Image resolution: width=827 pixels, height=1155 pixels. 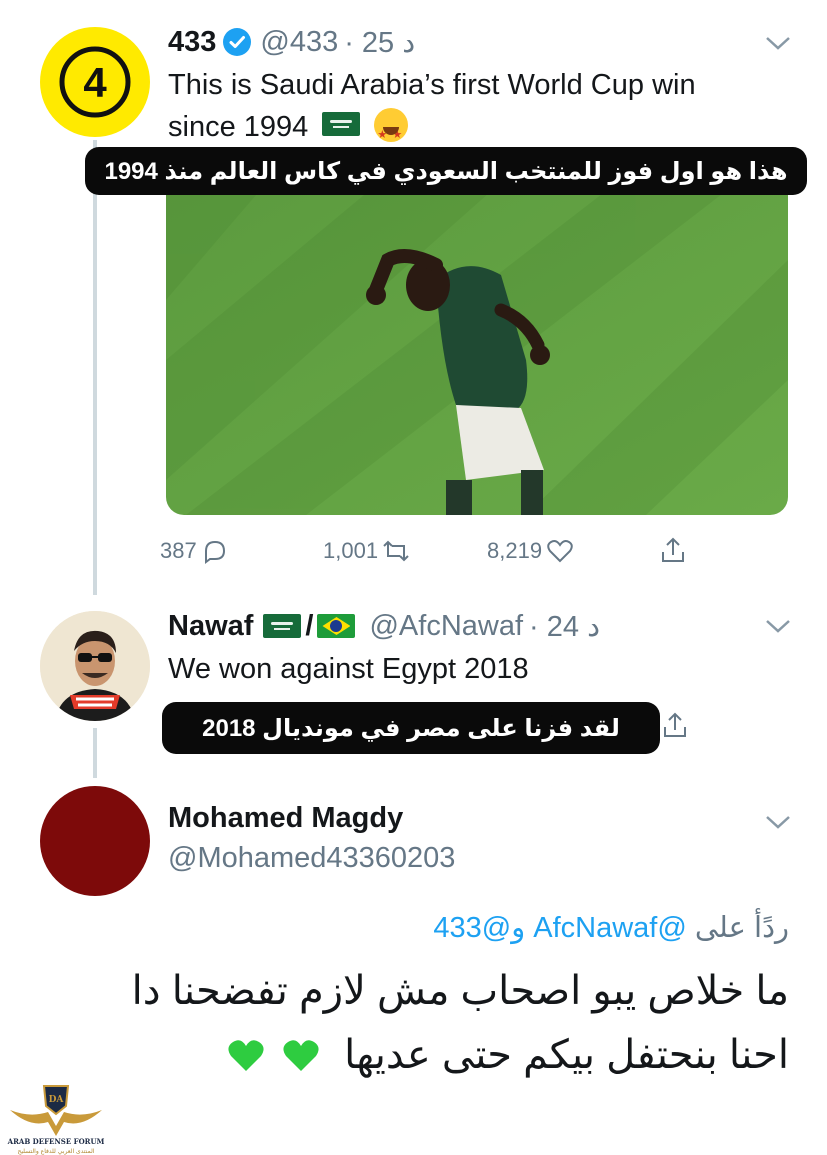 I want to click on like-count: 8,219, so click(x=515, y=550).